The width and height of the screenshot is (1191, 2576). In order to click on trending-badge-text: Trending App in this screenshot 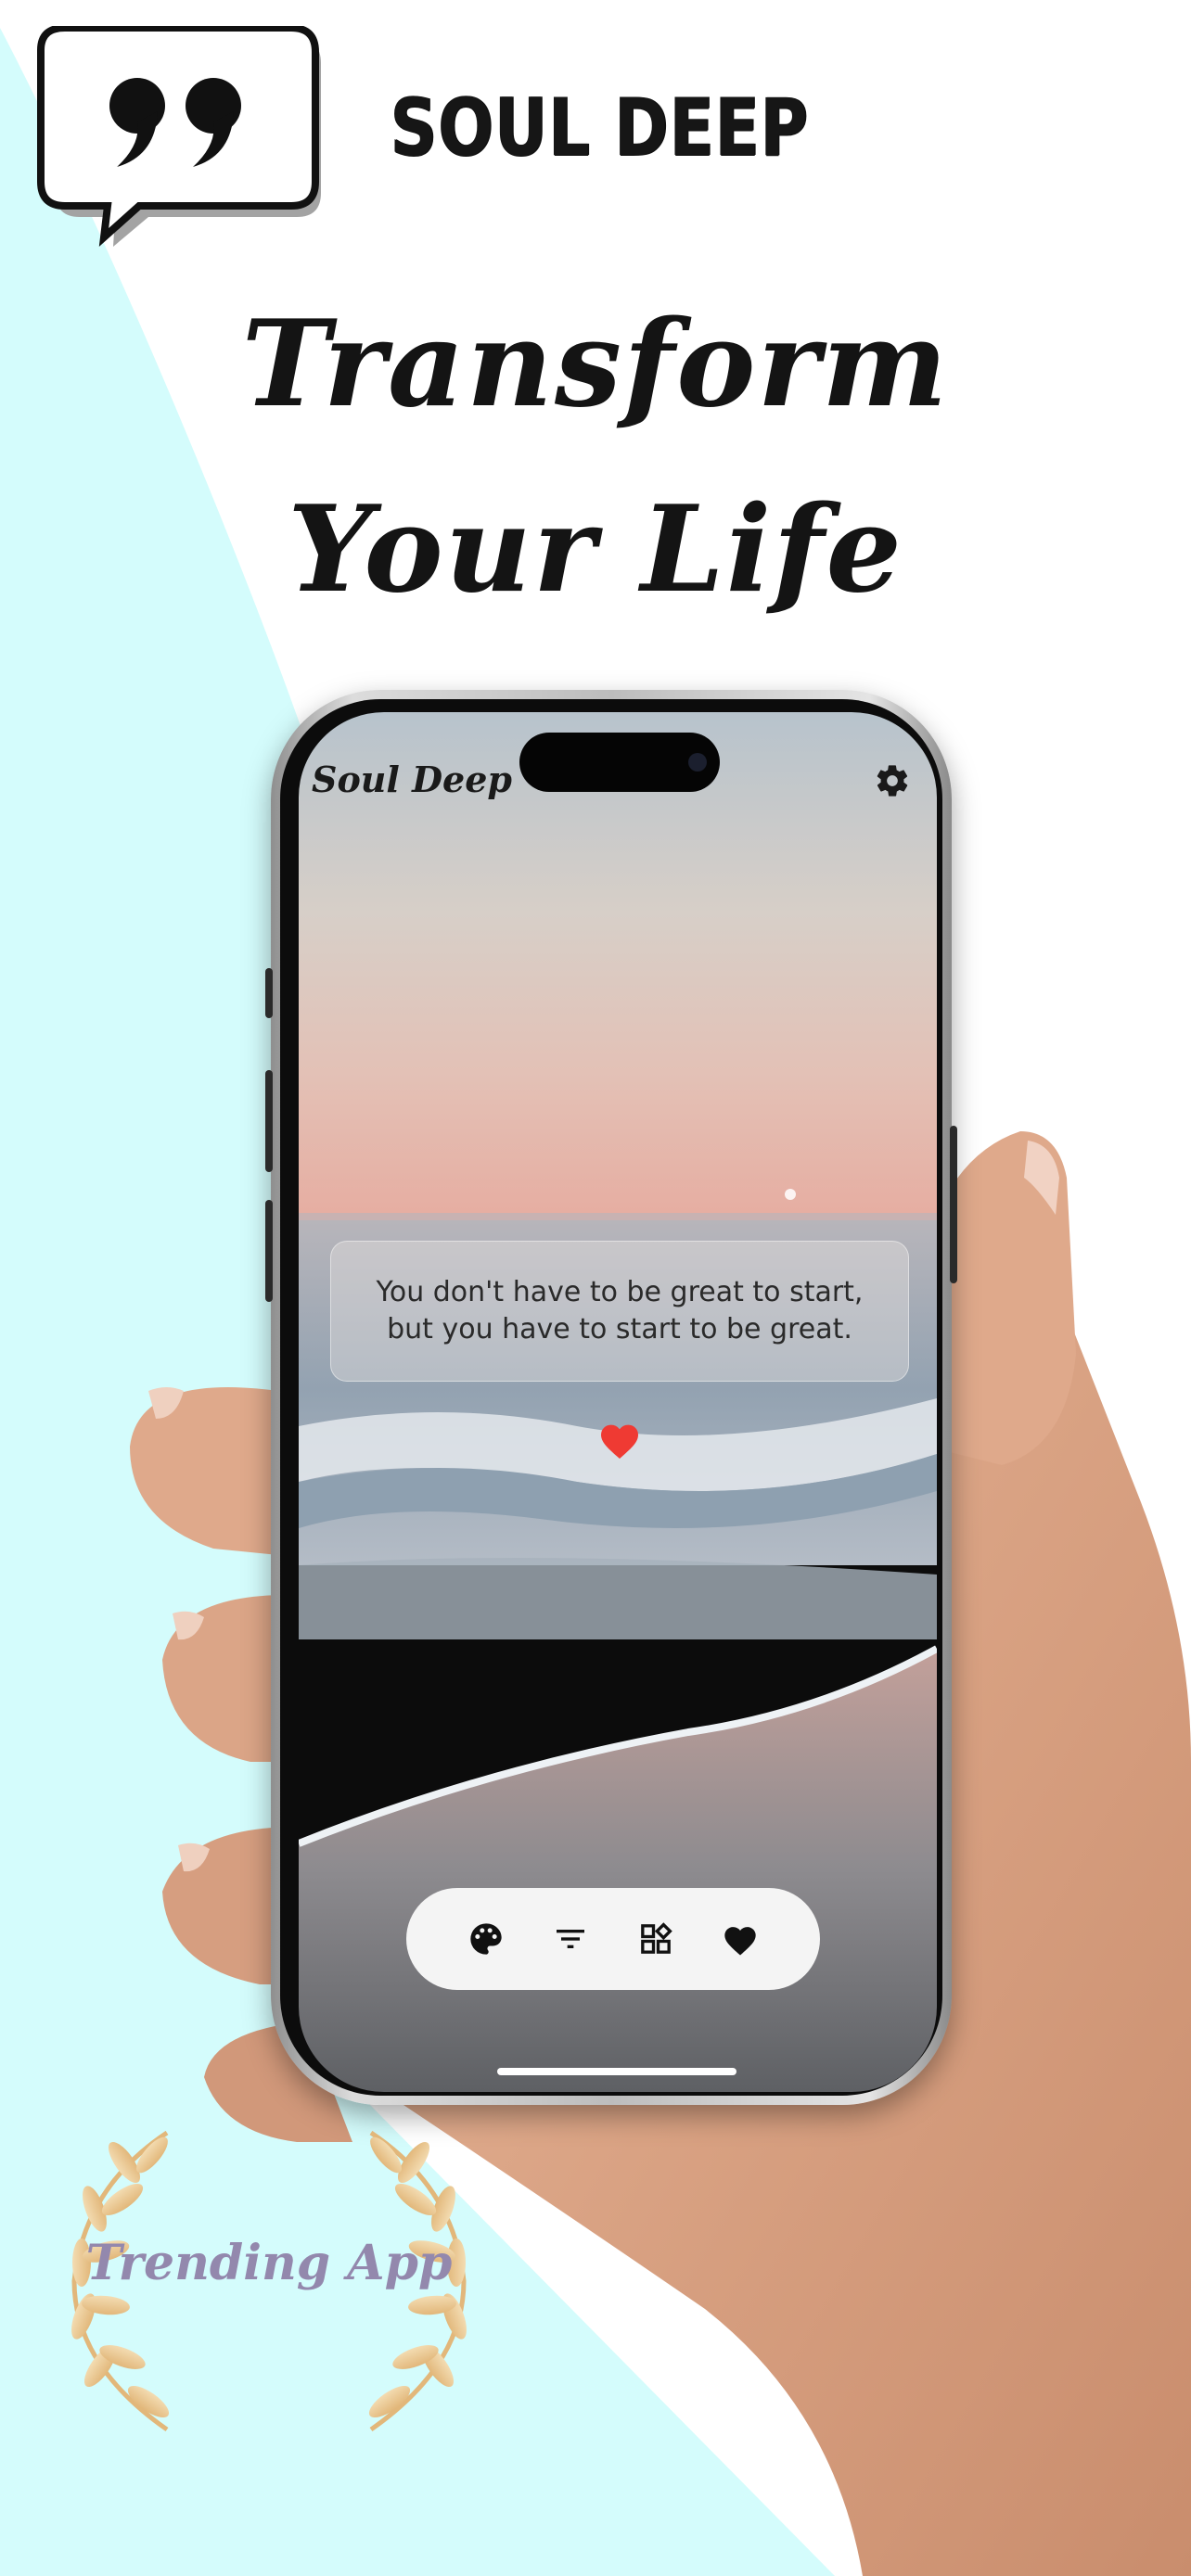, I will do `click(269, 2263)`.